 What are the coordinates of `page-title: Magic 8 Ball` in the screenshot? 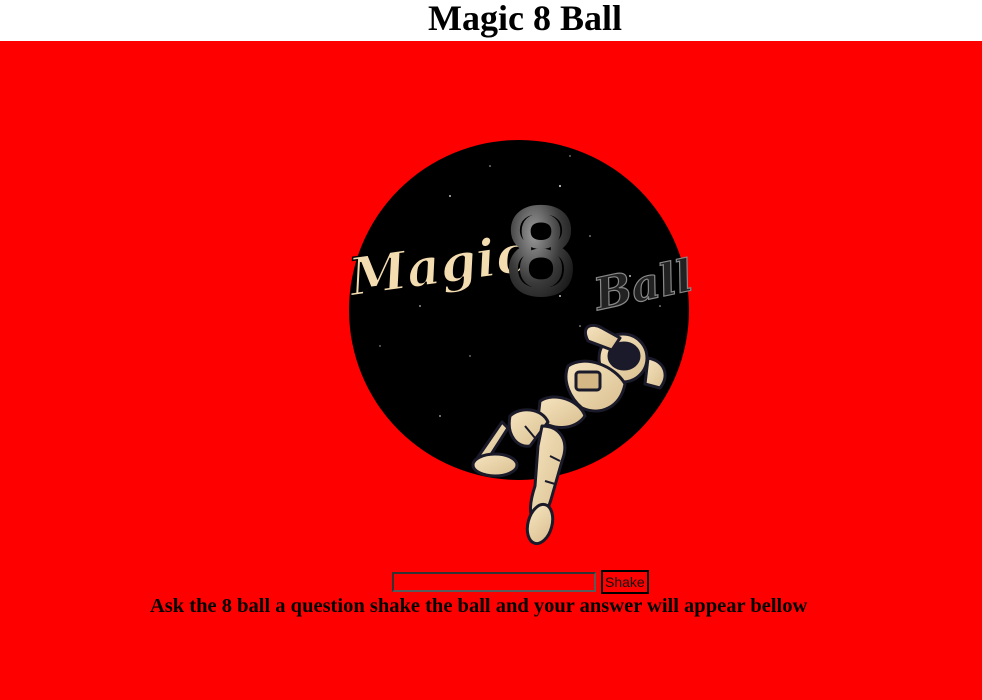 It's located at (508, 20).